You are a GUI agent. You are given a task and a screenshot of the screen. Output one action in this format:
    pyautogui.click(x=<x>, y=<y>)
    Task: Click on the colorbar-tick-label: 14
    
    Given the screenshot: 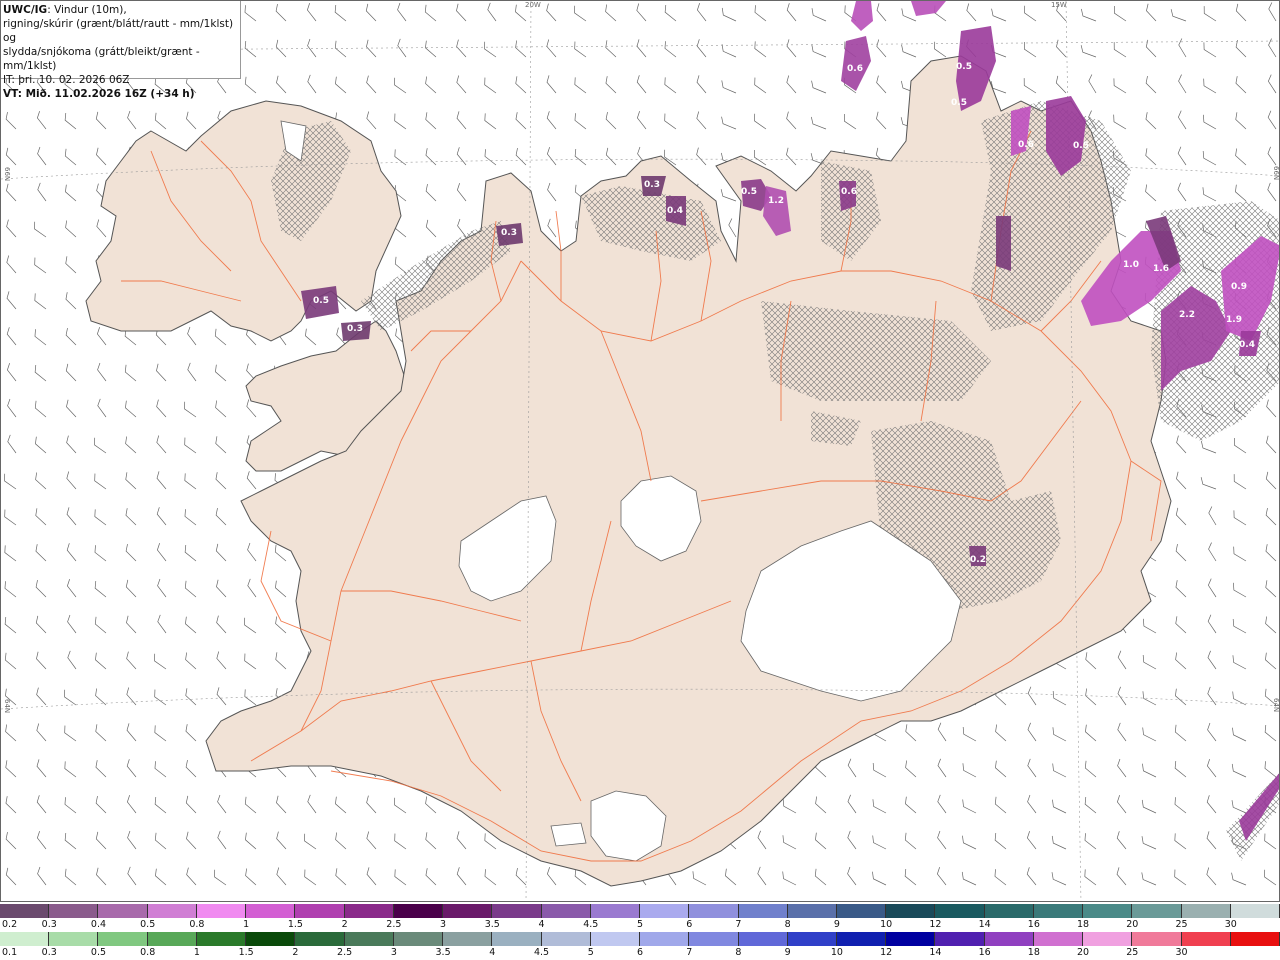 What is the action you would take?
    pyautogui.click(x=984, y=924)
    